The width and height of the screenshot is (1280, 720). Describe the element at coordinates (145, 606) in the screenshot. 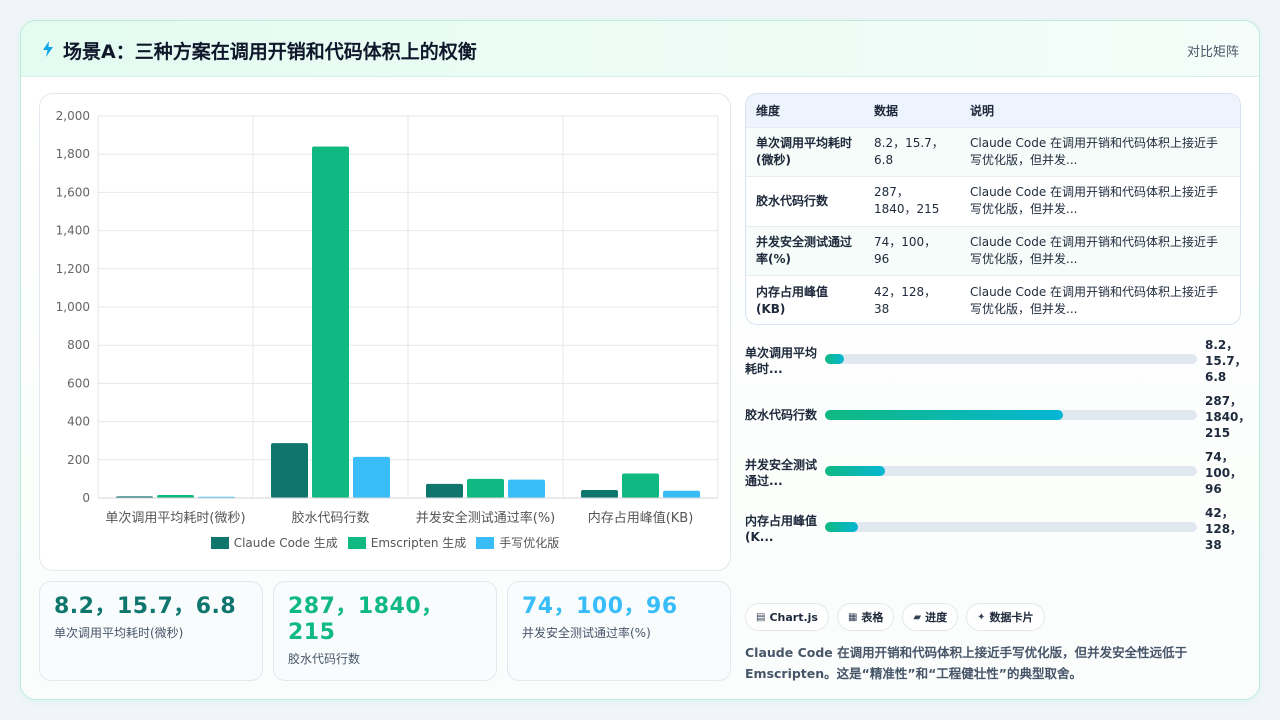

I see `stat-value: 8.2，15.7，6.8` at that location.